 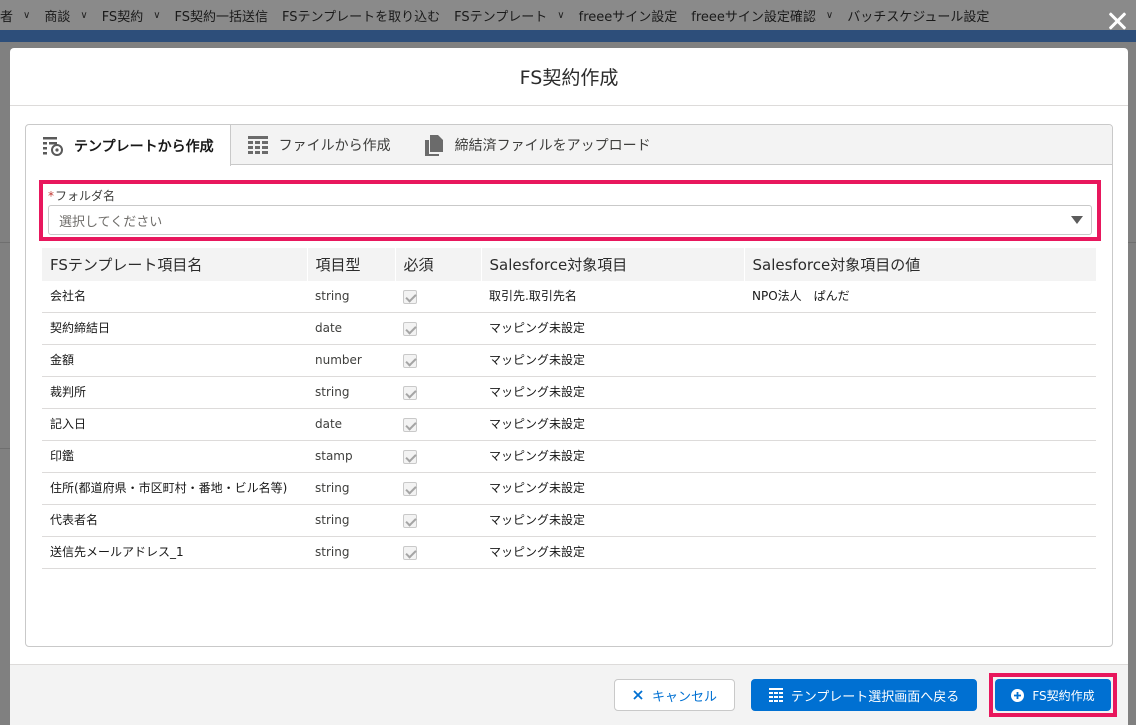 What do you see at coordinates (351, 360) in the screenshot?
I see `item-type-cell: number` at bounding box center [351, 360].